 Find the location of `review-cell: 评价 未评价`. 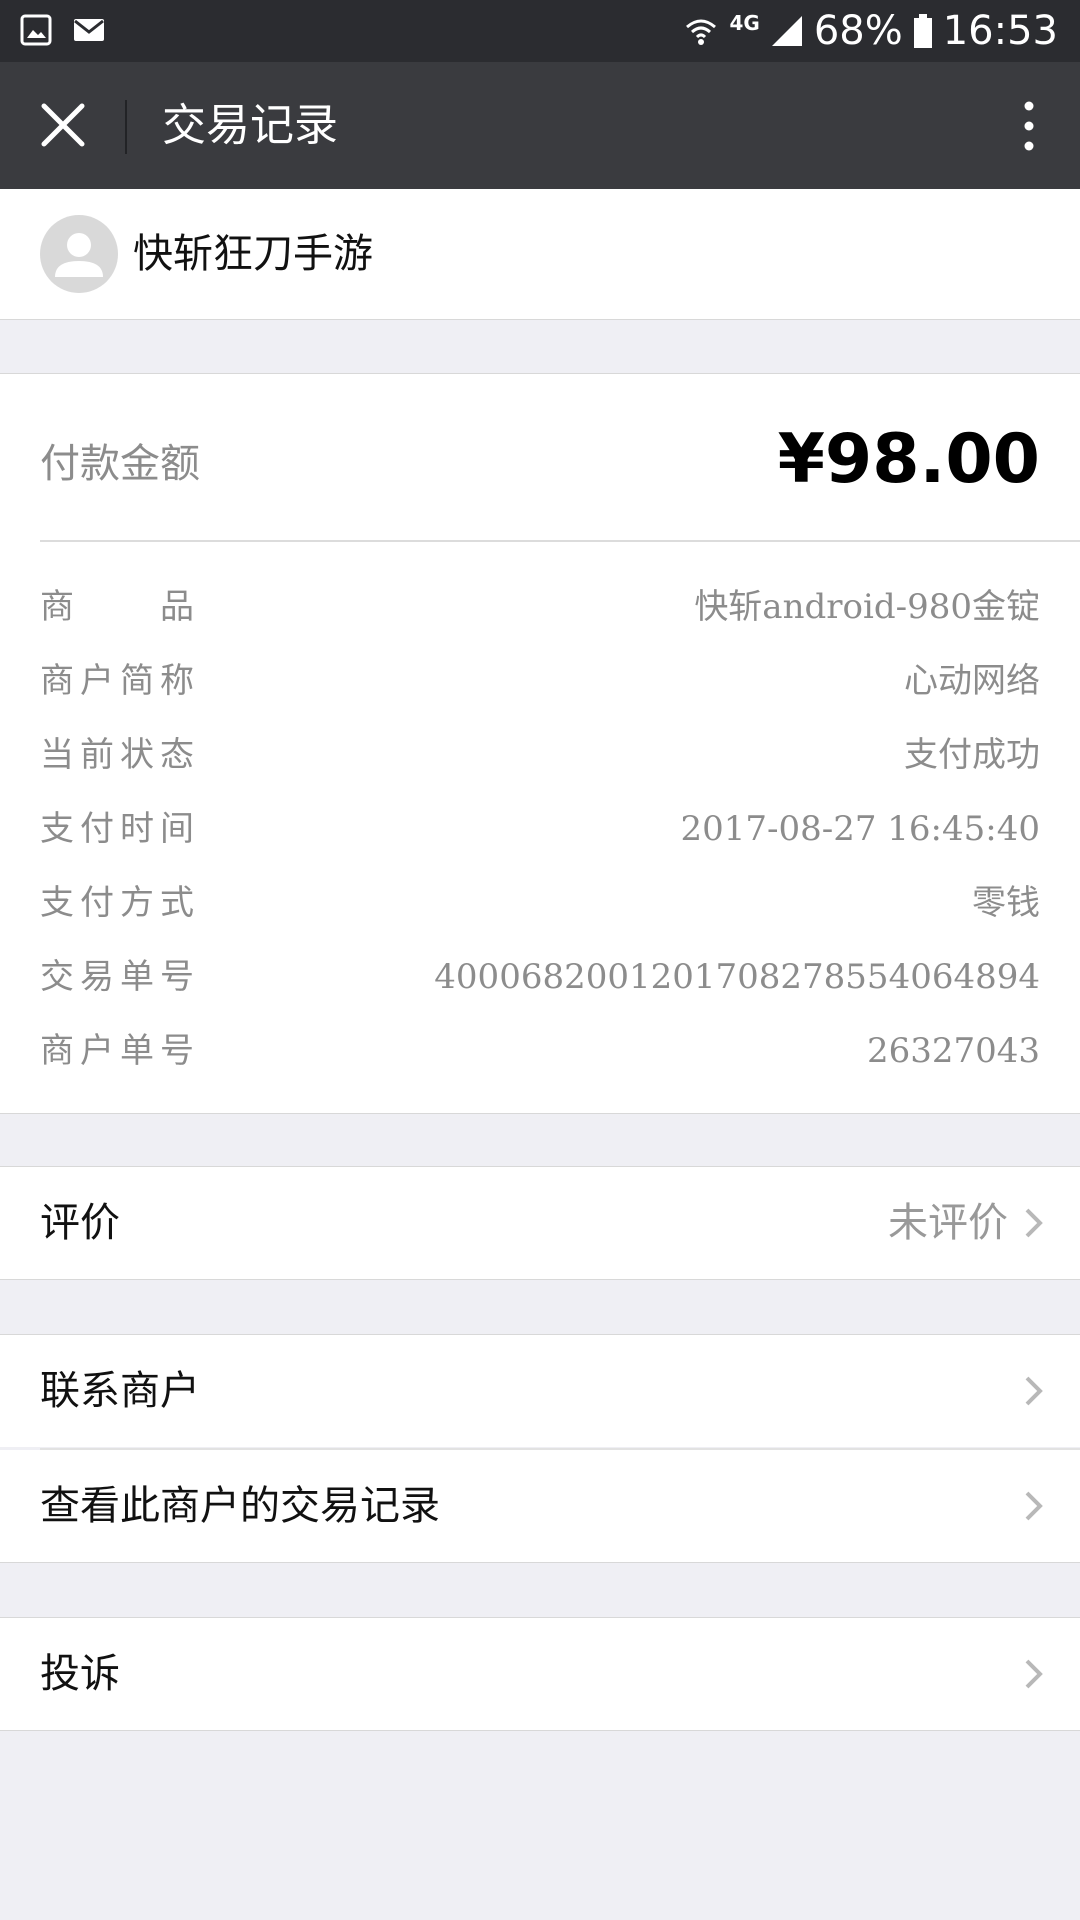

review-cell: 评价 未评价 is located at coordinates (540, 1223).